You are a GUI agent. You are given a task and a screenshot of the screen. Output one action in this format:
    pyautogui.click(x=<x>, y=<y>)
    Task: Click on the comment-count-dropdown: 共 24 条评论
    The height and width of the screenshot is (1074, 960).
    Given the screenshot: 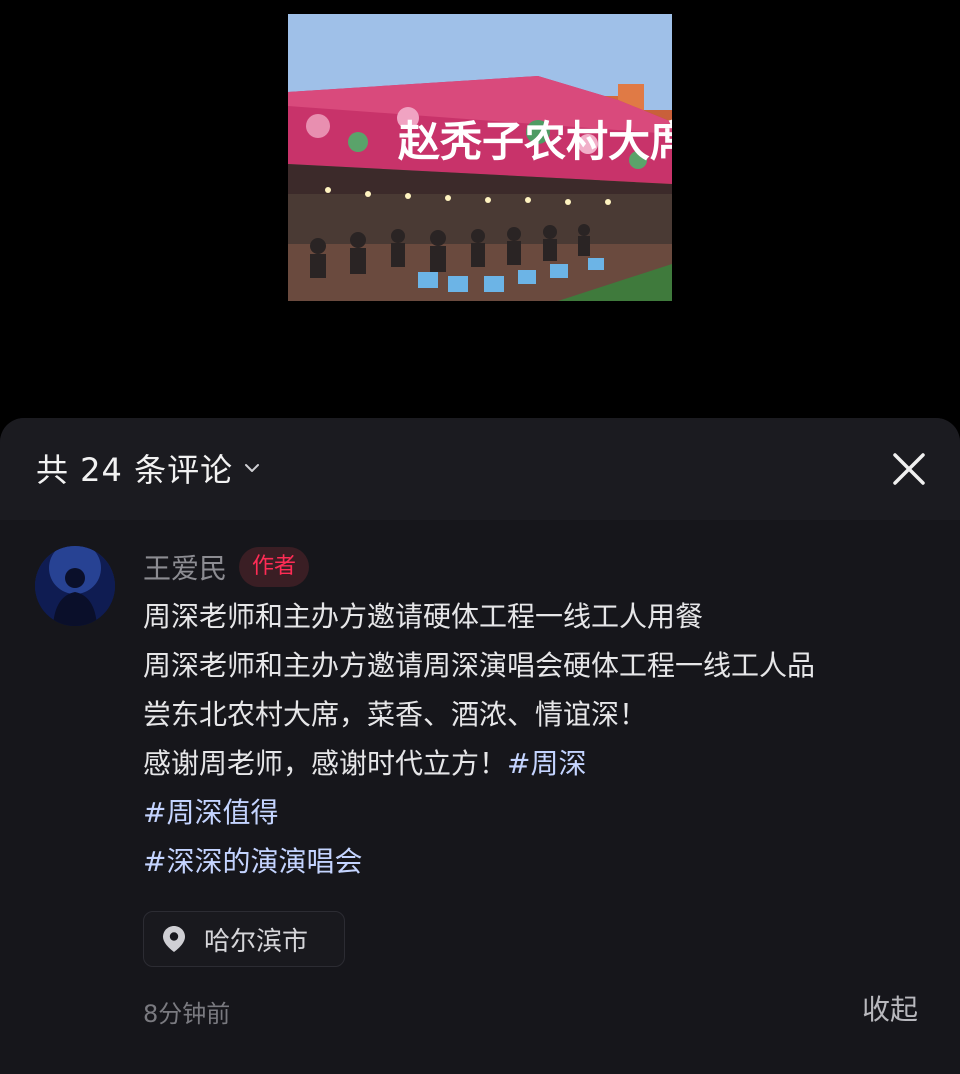 What is the action you would take?
    pyautogui.click(x=148, y=468)
    